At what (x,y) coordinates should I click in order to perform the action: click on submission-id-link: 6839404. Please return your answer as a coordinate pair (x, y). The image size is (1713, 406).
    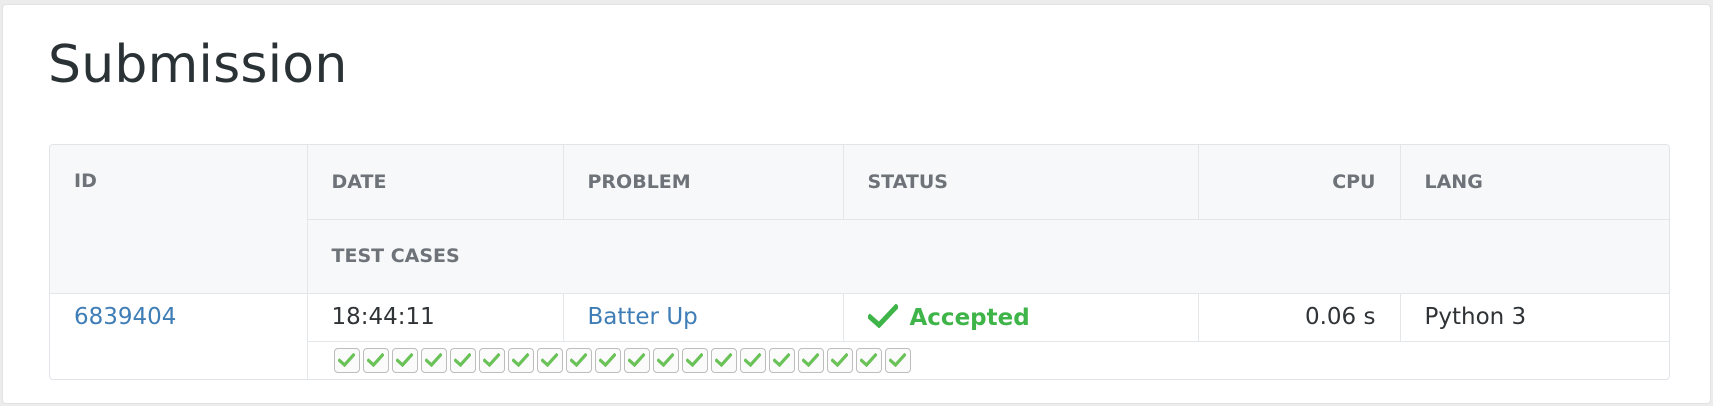
    Looking at the image, I should click on (125, 317).